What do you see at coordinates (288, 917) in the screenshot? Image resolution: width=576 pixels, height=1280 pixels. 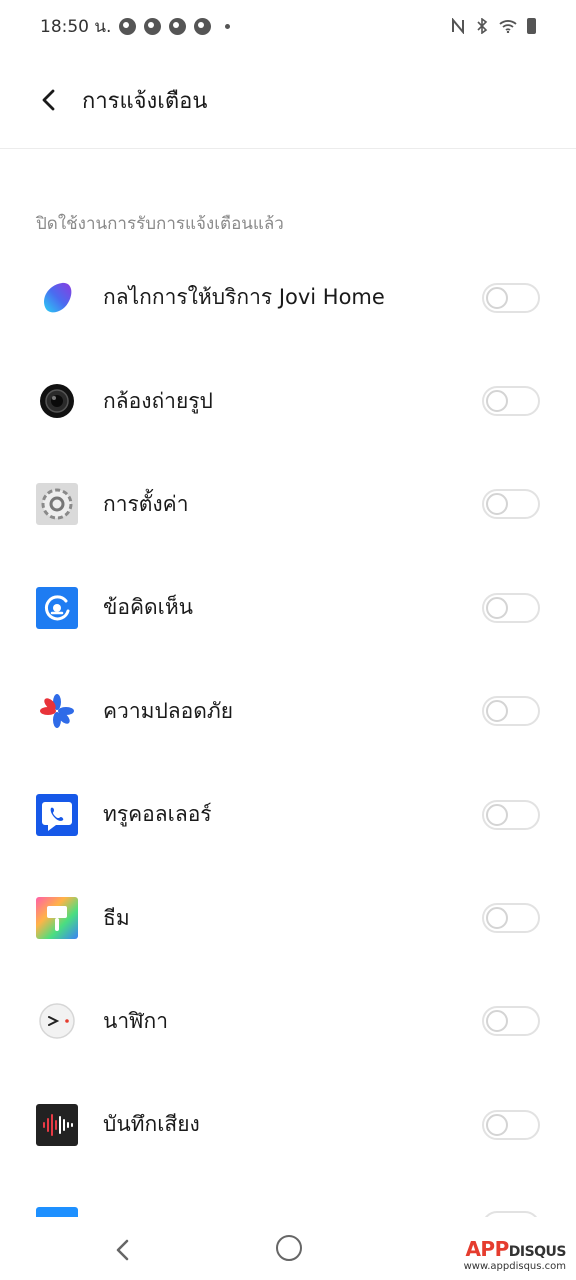 I see `list-item: ธีม` at bounding box center [288, 917].